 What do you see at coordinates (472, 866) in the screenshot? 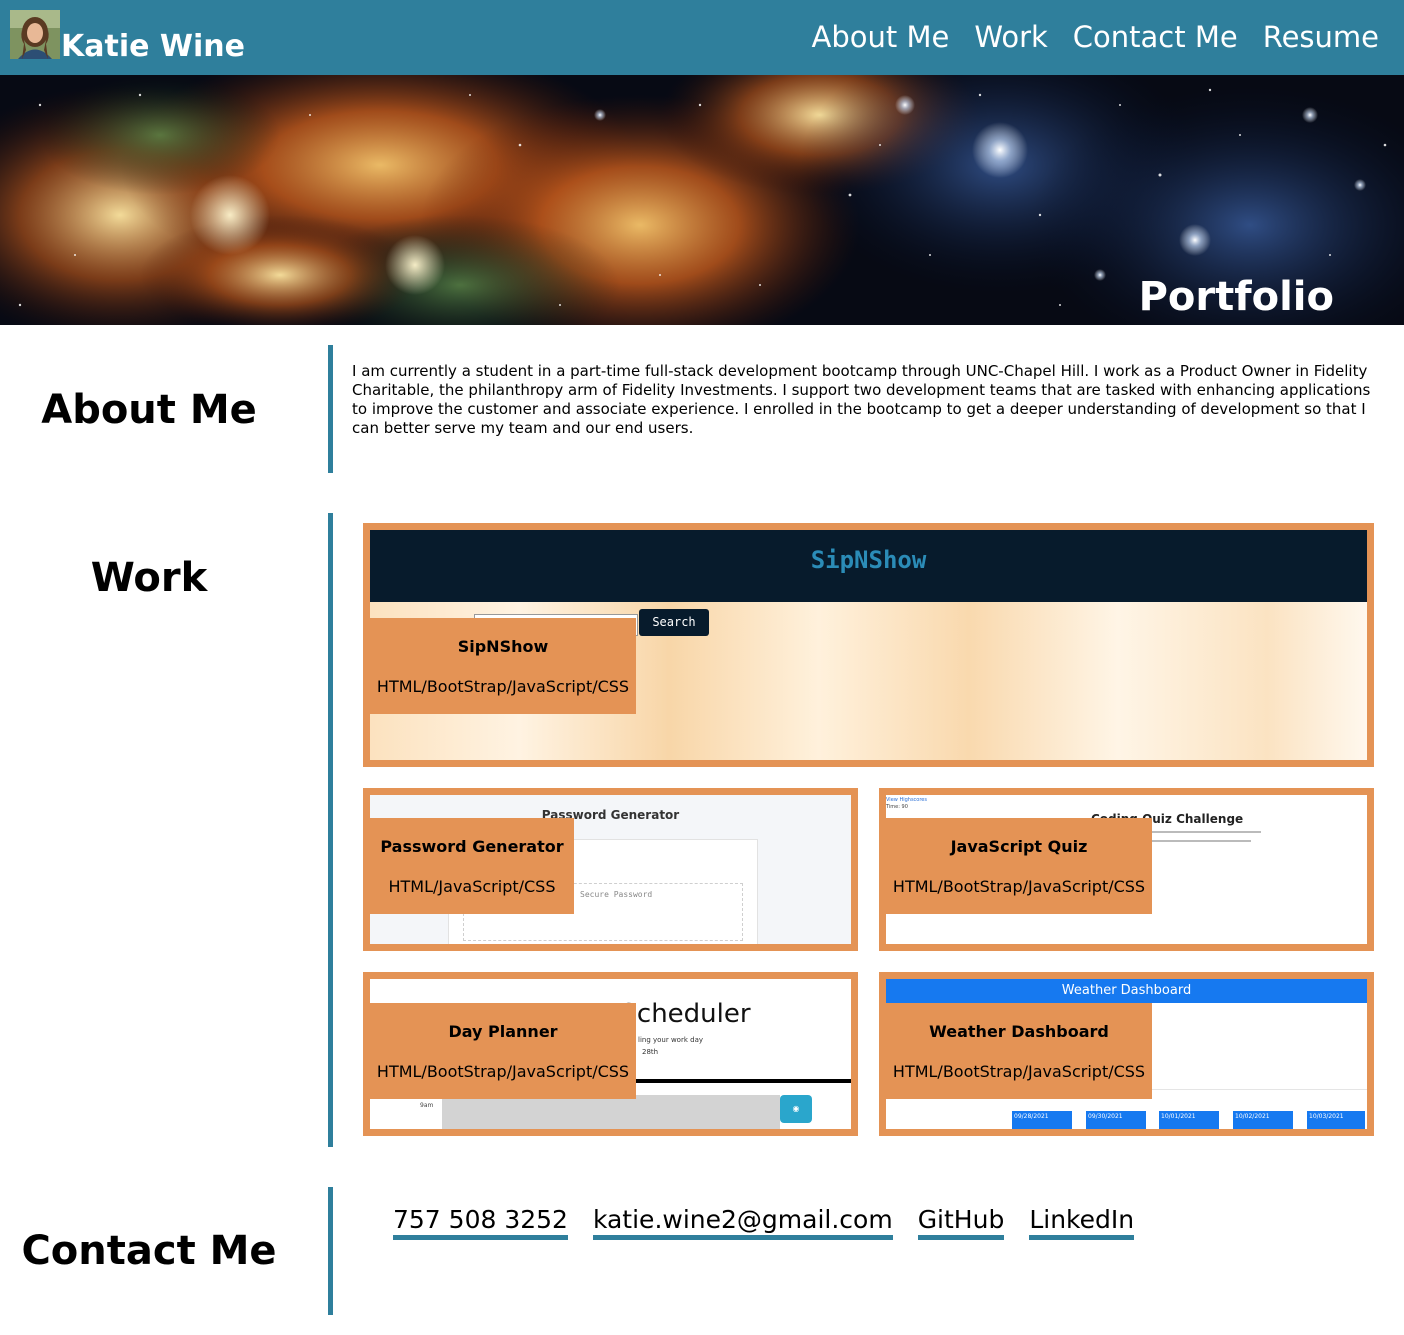
I see `project-label: Password Generator HTML/JavaScript/CSS` at bounding box center [472, 866].